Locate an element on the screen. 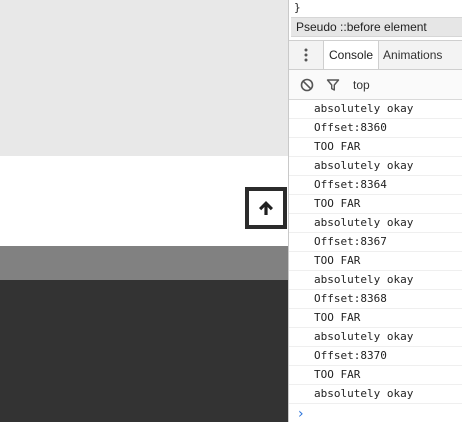 This screenshot has width=462, height=422. drawer-tabbar: Console Animations is located at coordinates (375, 55).